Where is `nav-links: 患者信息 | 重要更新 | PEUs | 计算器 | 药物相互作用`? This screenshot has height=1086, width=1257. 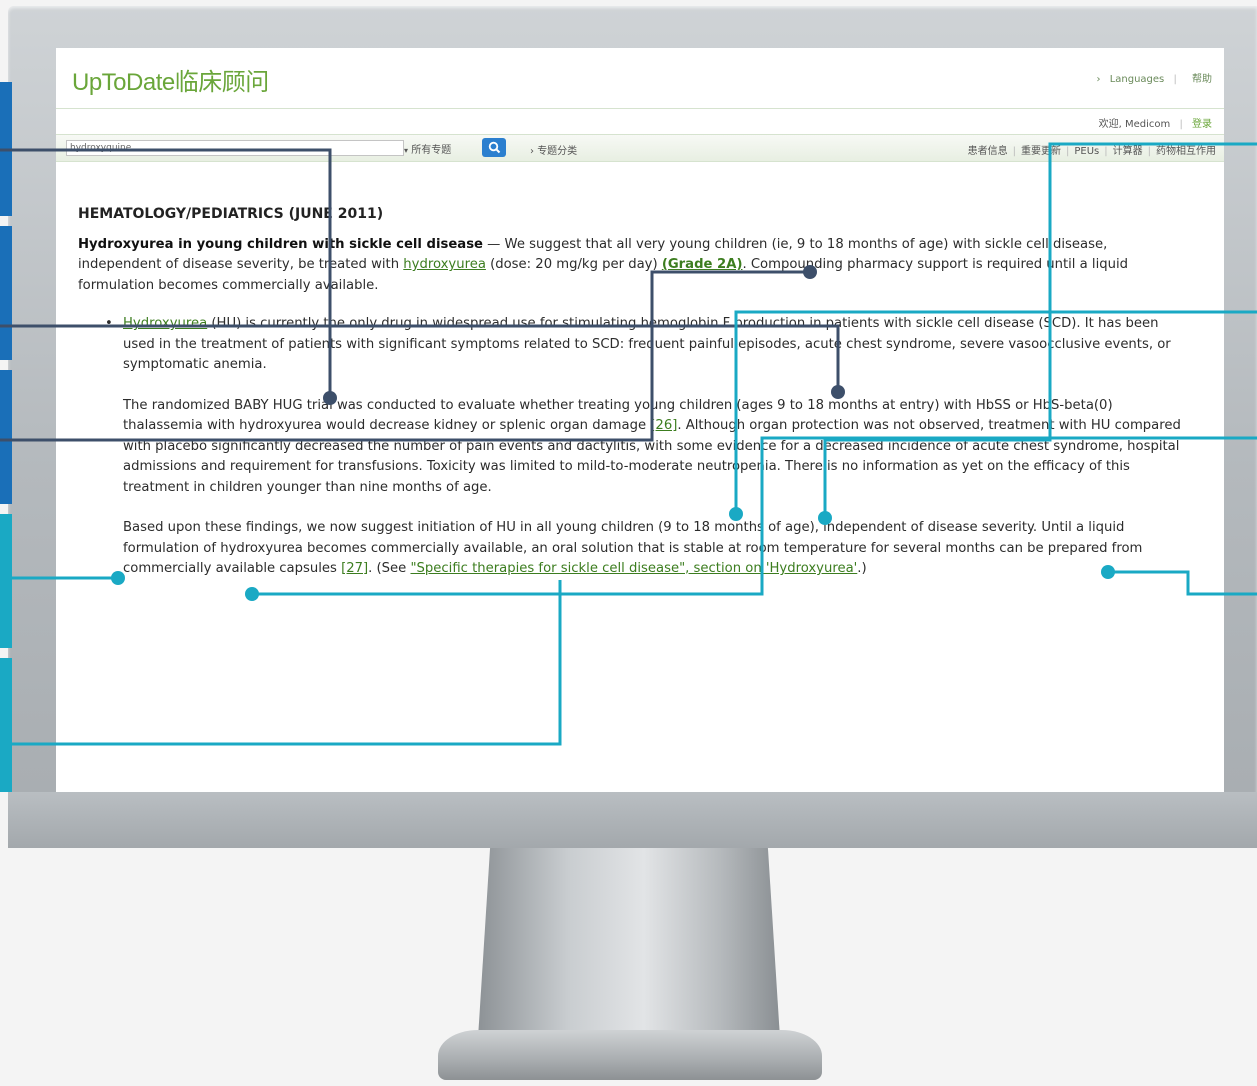 nav-links: 患者信息 | 重要更新 | PEUs | 计算器 | 药物相互作用 is located at coordinates (1092, 149).